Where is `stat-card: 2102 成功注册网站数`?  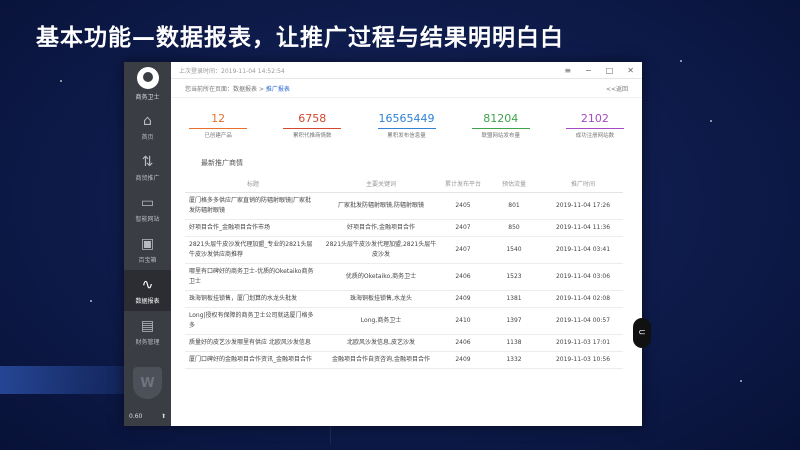 stat-card: 2102 成功注册网站数 is located at coordinates (595, 125).